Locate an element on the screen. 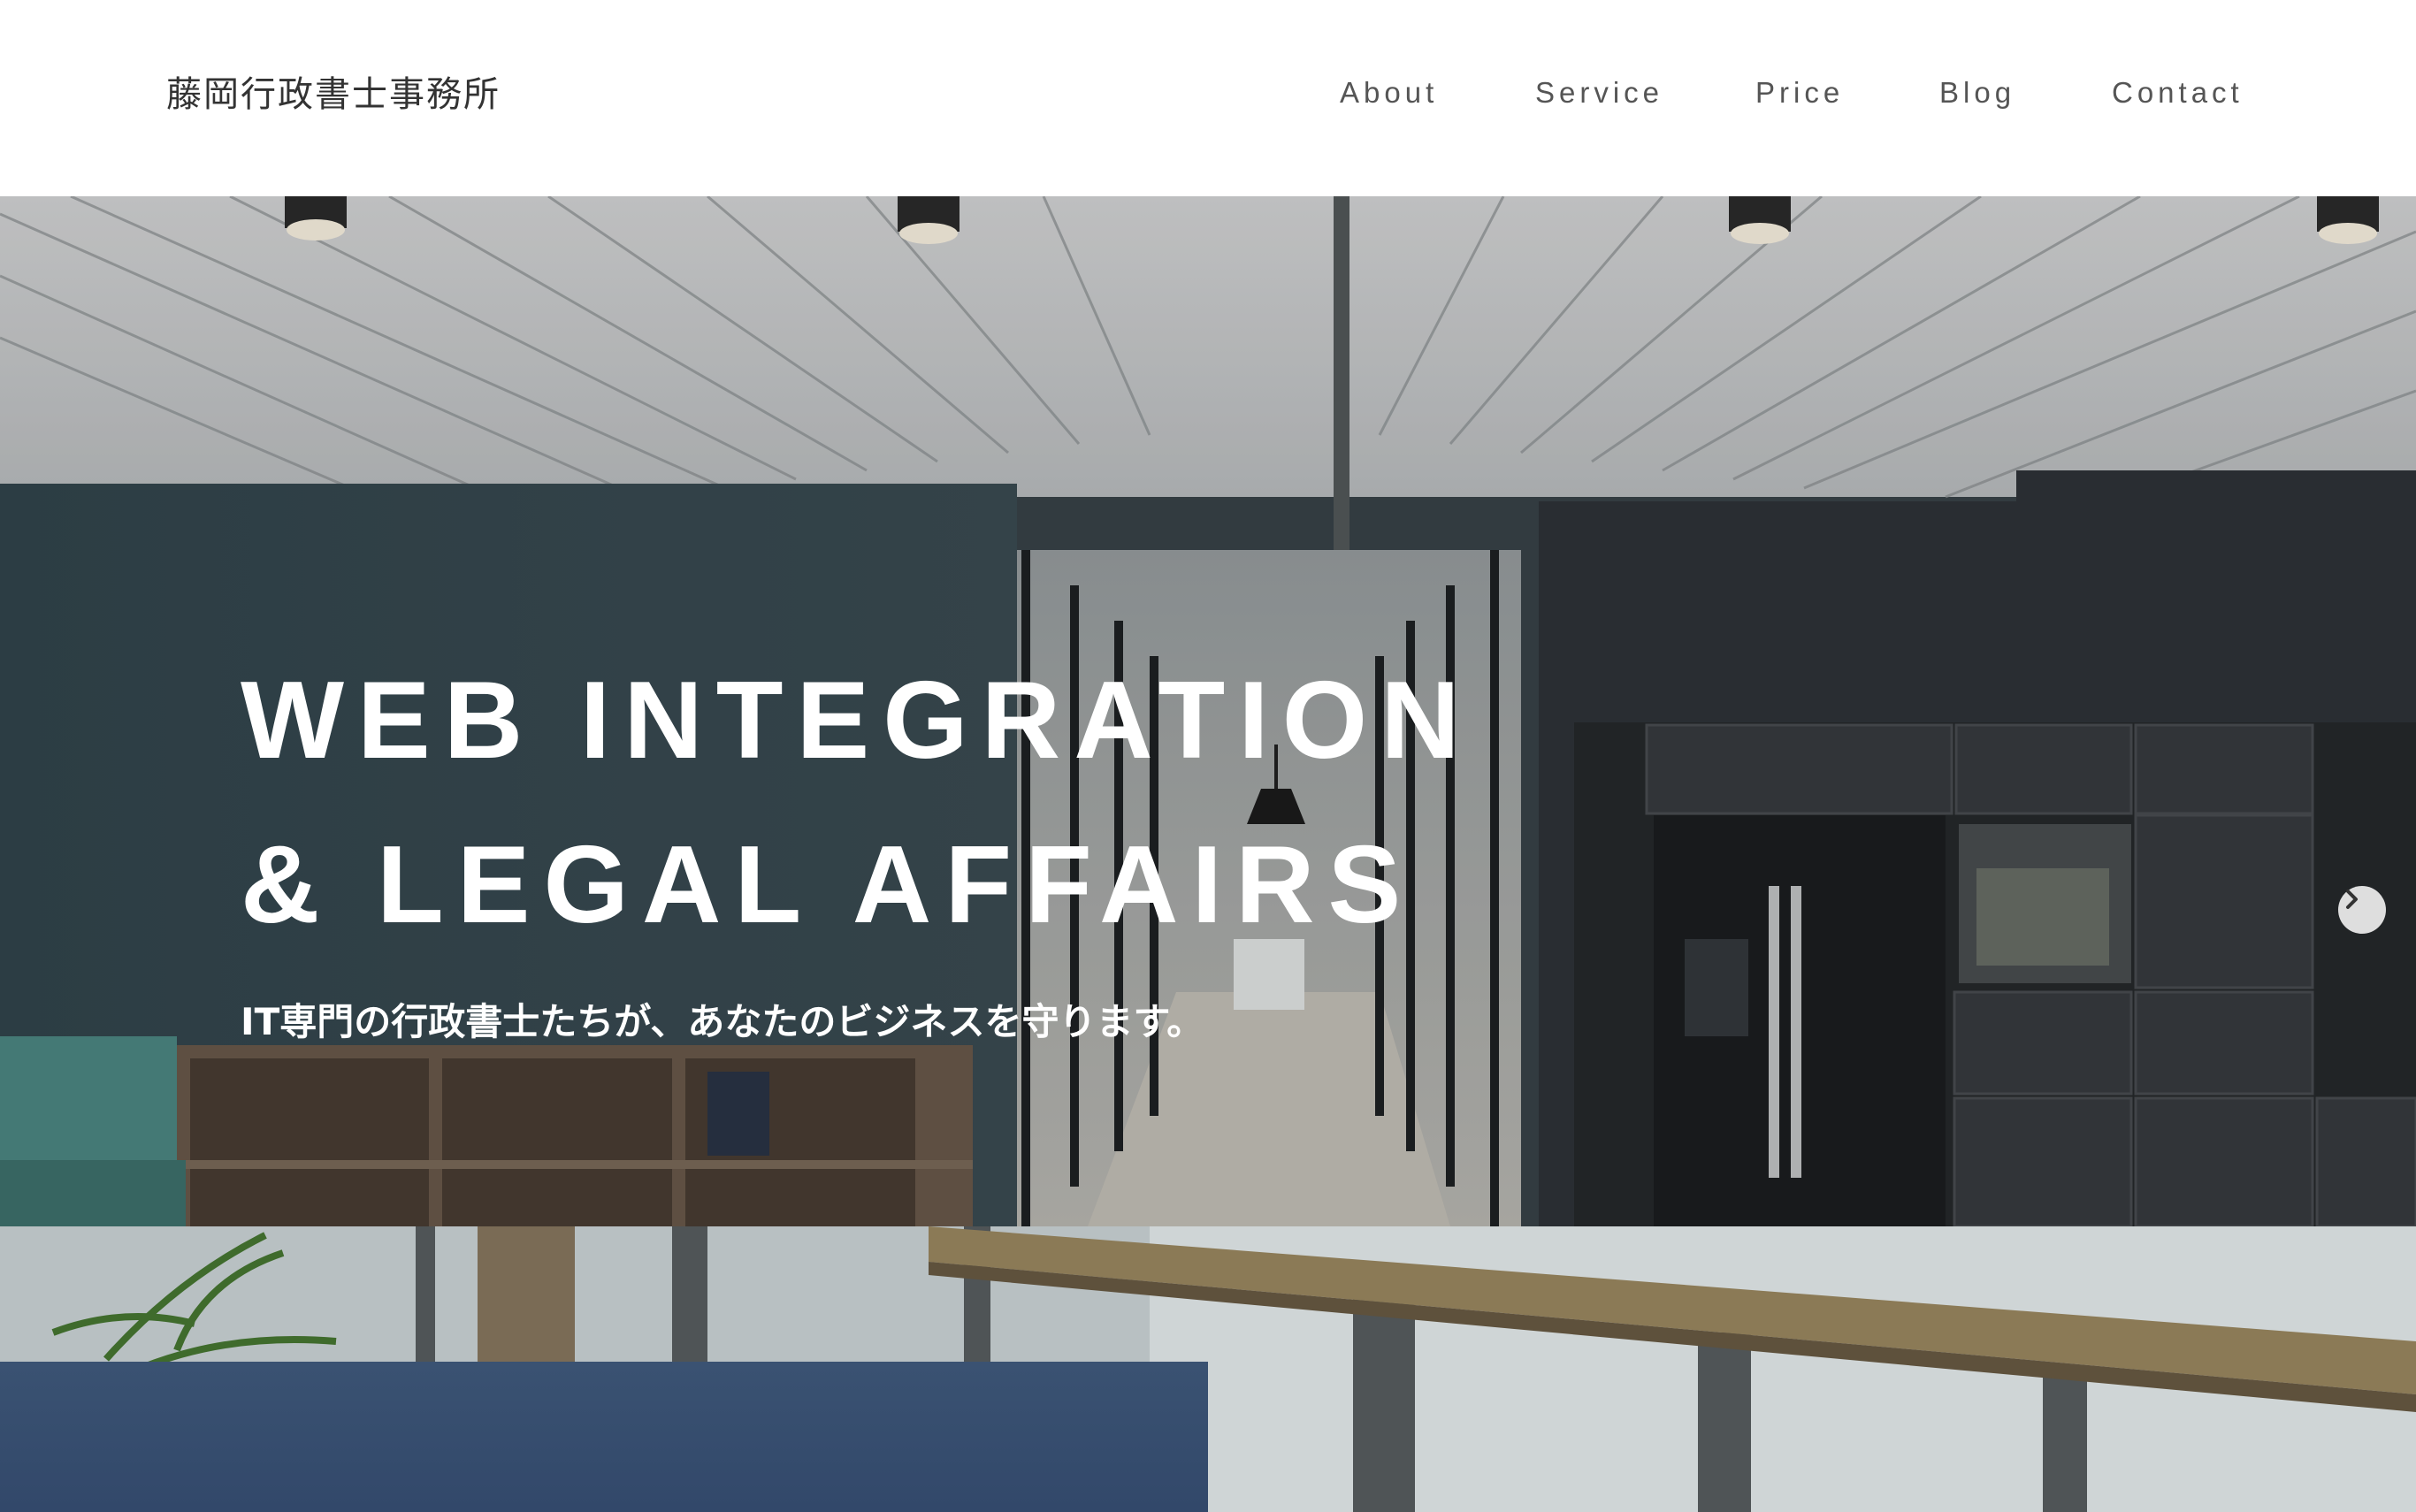 The width and height of the screenshot is (2416, 1512). hero-title: WEB INTEGRATION & LEGAL AFFAIRS is located at coordinates (857, 802).